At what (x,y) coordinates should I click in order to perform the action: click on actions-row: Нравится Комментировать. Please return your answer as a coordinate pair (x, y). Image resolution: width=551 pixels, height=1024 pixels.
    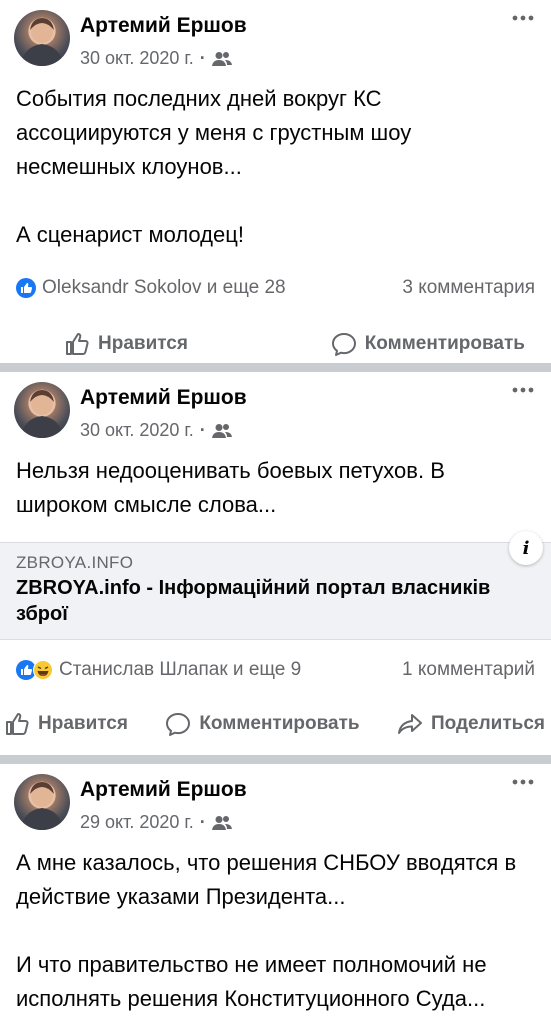
    Looking at the image, I should click on (275, 344).